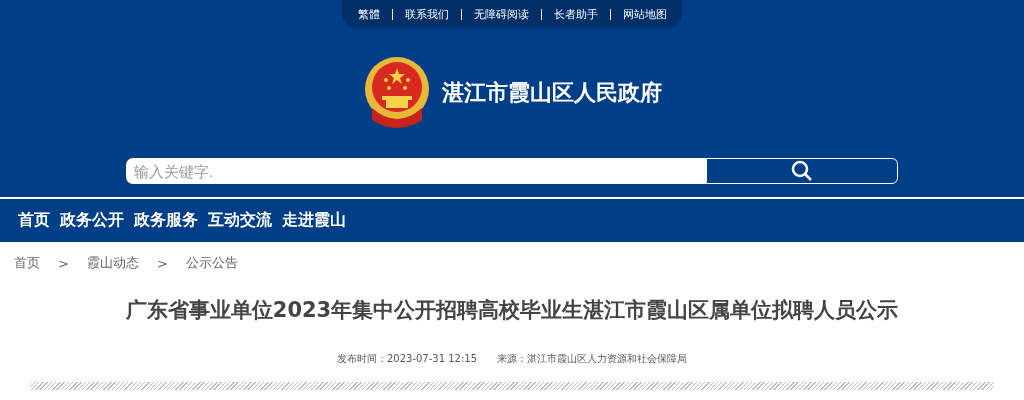 This screenshot has width=1024, height=400. What do you see at coordinates (552, 93) in the screenshot?
I see `site-title: 湛江市霞山区人民政府` at bounding box center [552, 93].